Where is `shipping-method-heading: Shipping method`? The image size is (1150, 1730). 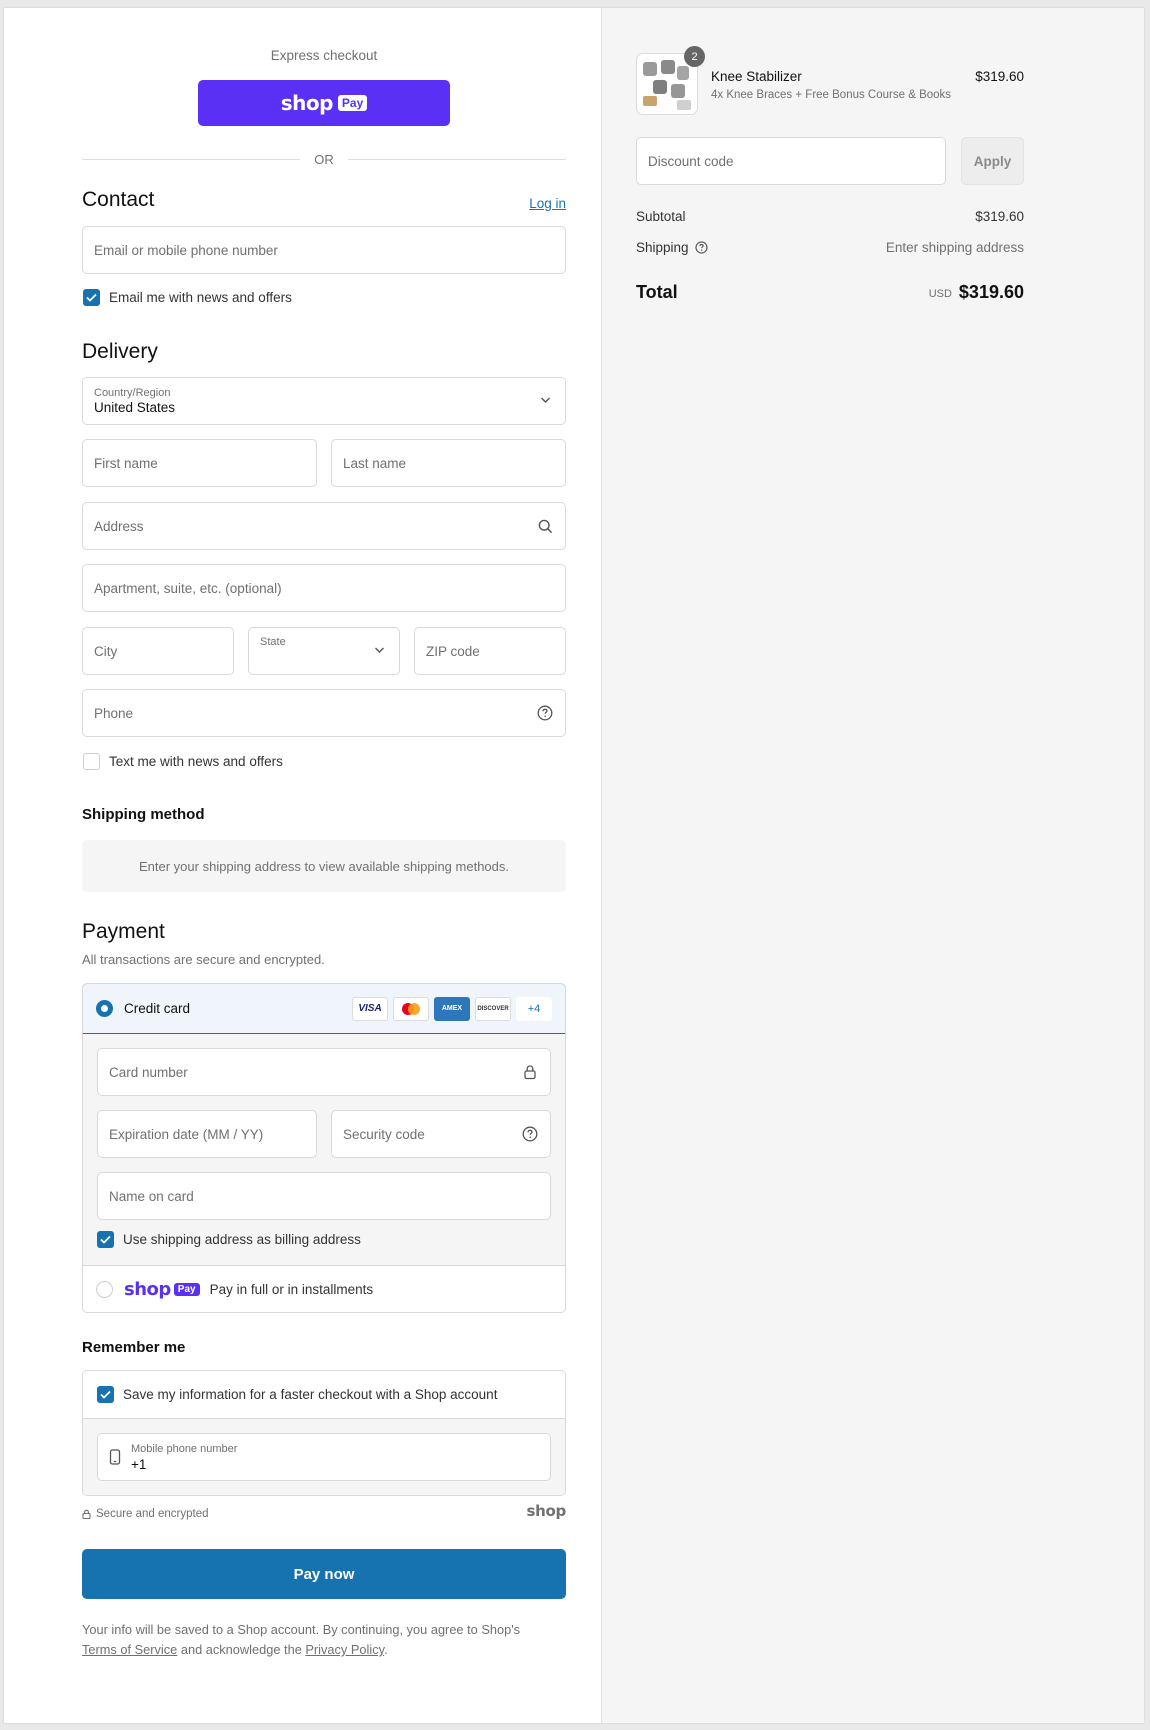 shipping-method-heading: Shipping method is located at coordinates (143, 814).